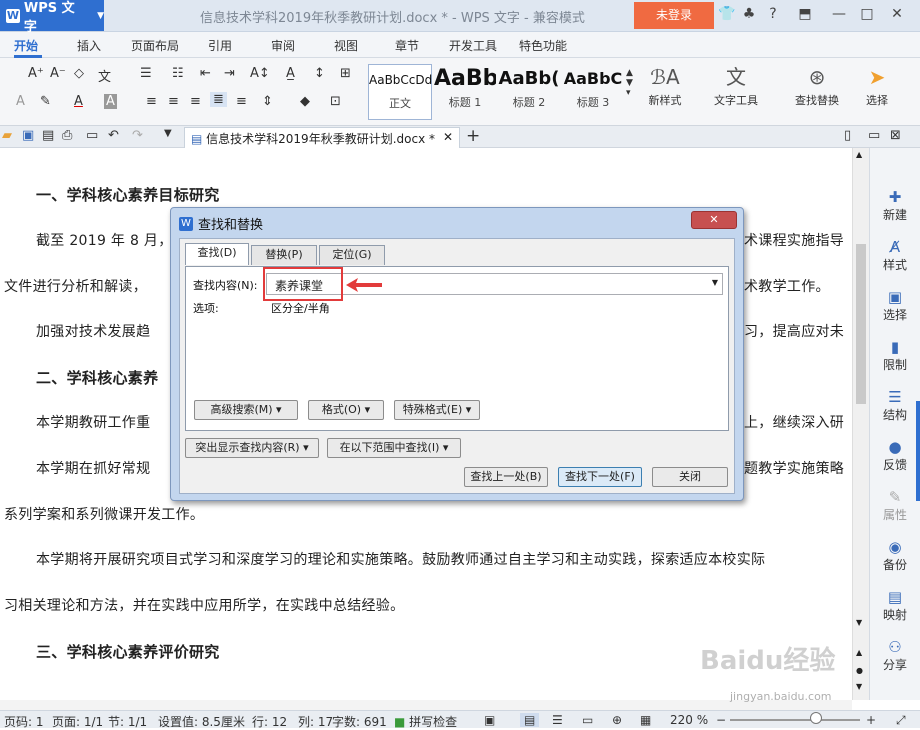 Image resolution: width=920 pixels, height=730 pixels. What do you see at coordinates (89, 45) in the screenshot?
I see `tab-insert: 插入` at bounding box center [89, 45].